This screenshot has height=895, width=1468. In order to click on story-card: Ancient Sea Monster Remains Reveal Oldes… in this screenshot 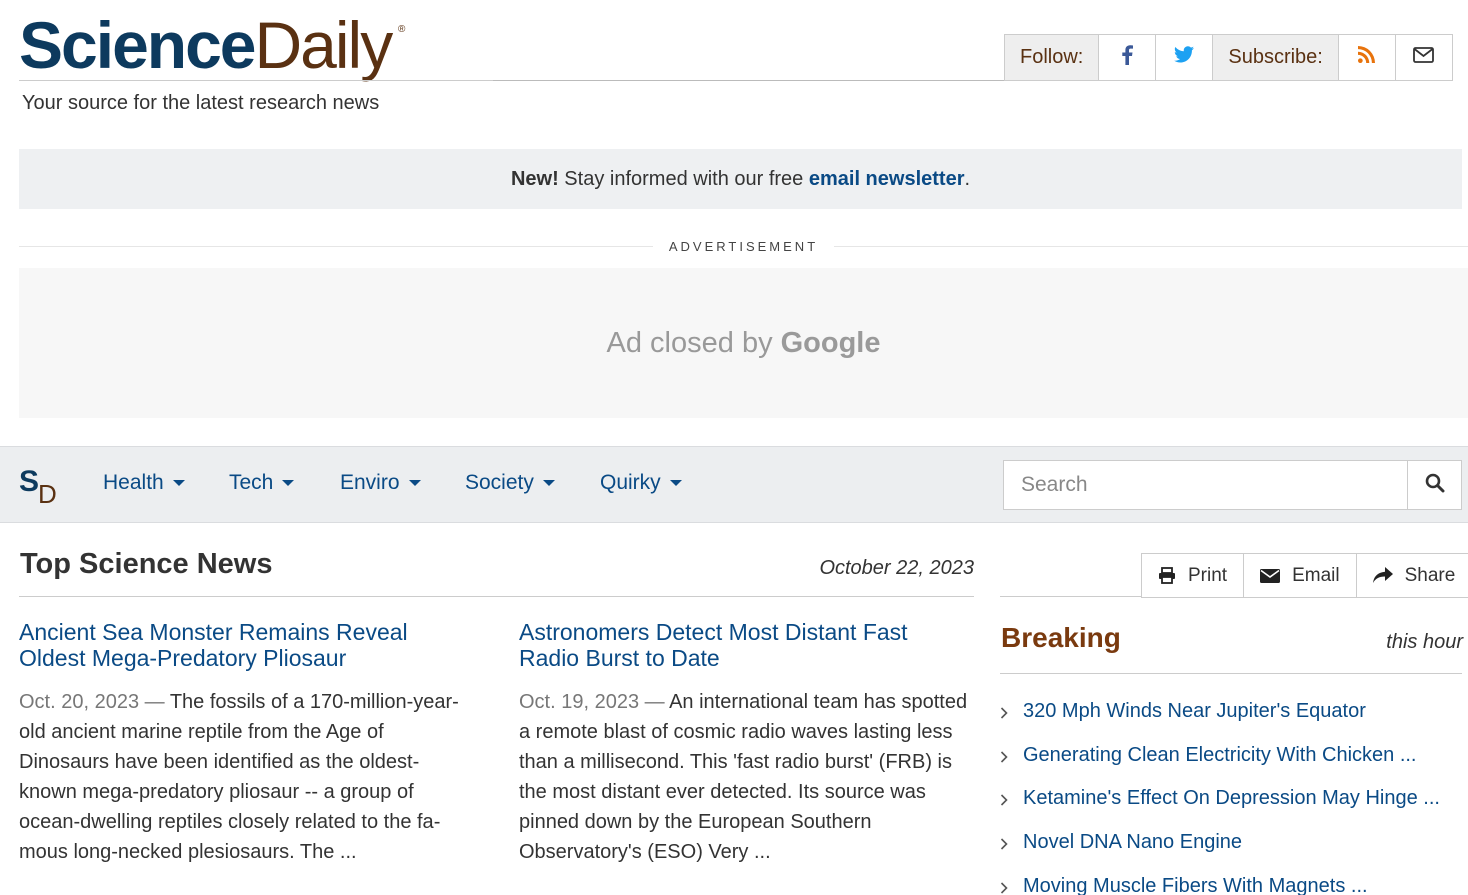, I will do `click(246, 743)`.